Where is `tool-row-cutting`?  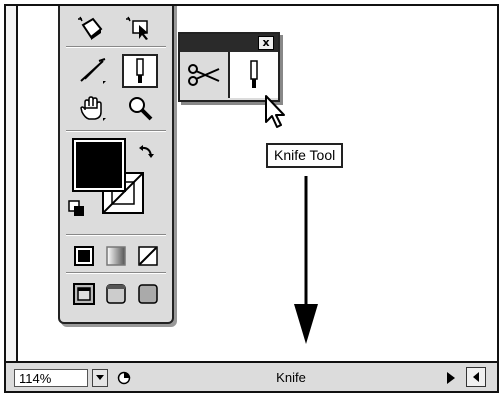 tool-row-cutting is located at coordinates (116, 71).